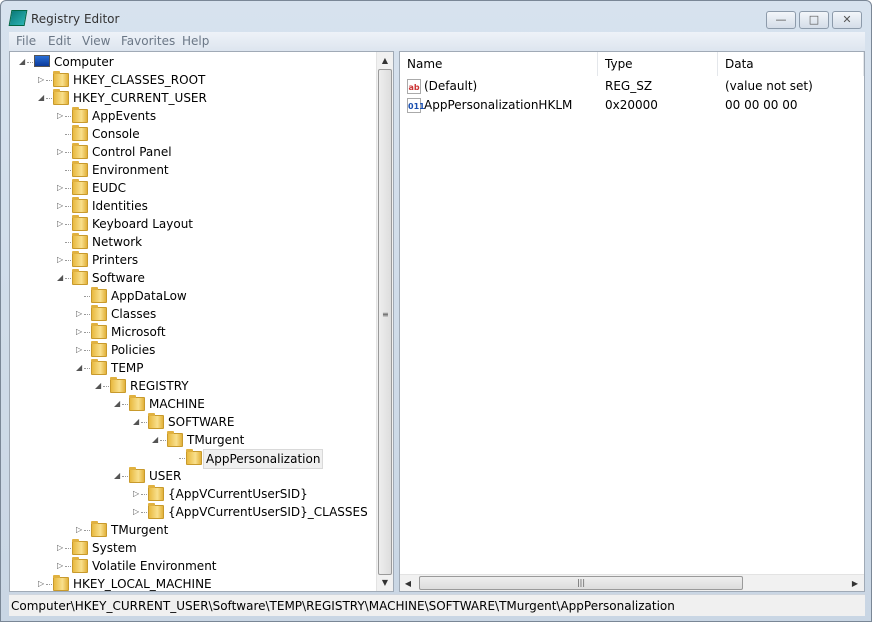 This screenshot has width=872, height=622. I want to click on tree-item: ▷ TMurgent, so click(193, 530).